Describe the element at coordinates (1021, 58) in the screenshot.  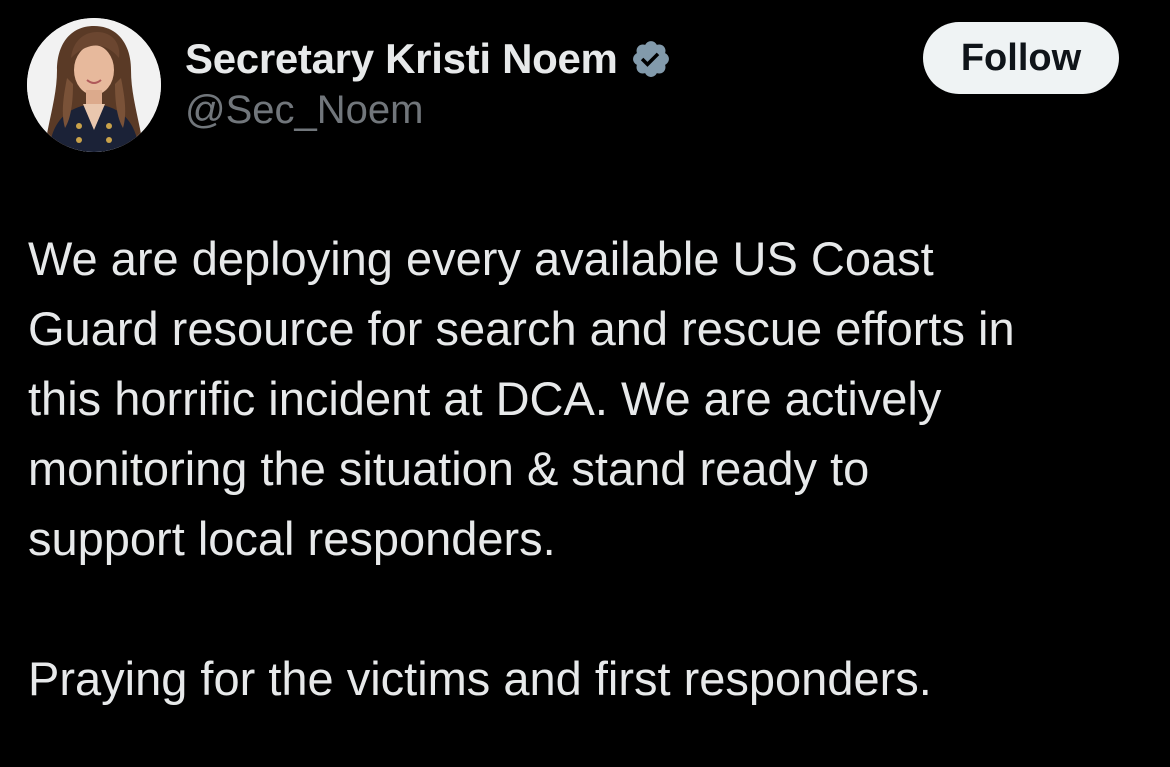
I see `follow-button: Follow` at that location.